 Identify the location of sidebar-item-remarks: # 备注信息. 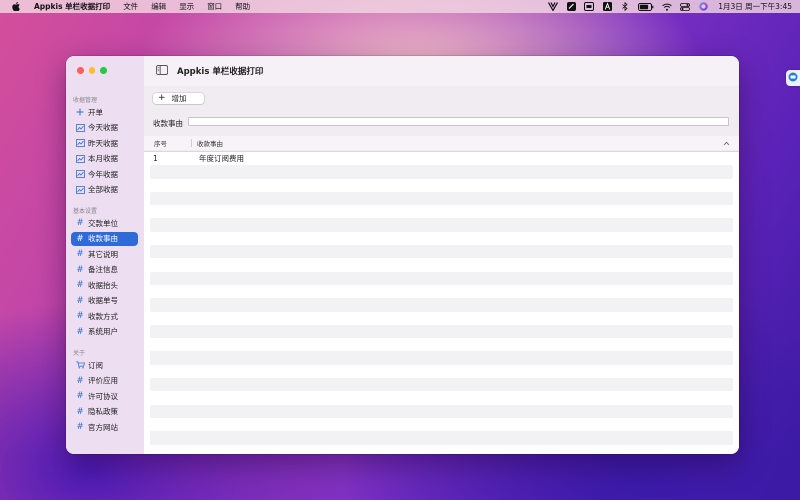
(104, 270).